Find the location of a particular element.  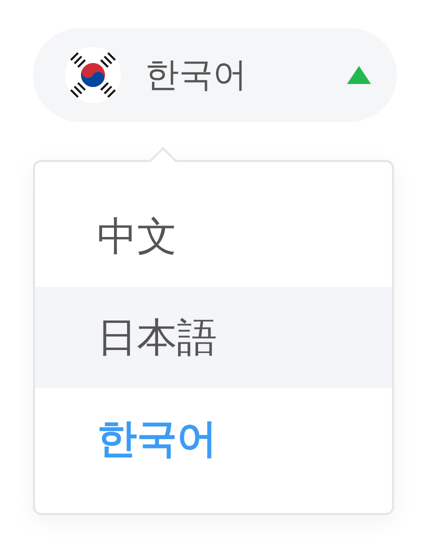

selected-language: 한국어 is located at coordinates (196, 75).